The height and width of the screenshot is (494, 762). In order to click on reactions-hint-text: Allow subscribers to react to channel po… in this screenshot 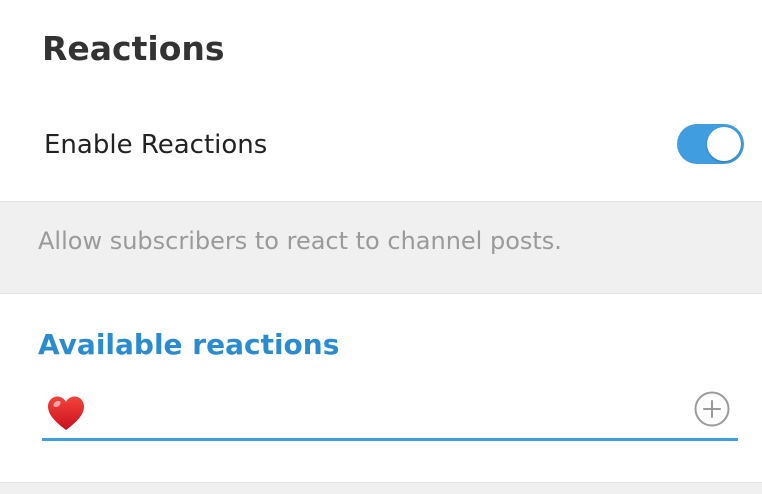, I will do `click(300, 241)`.